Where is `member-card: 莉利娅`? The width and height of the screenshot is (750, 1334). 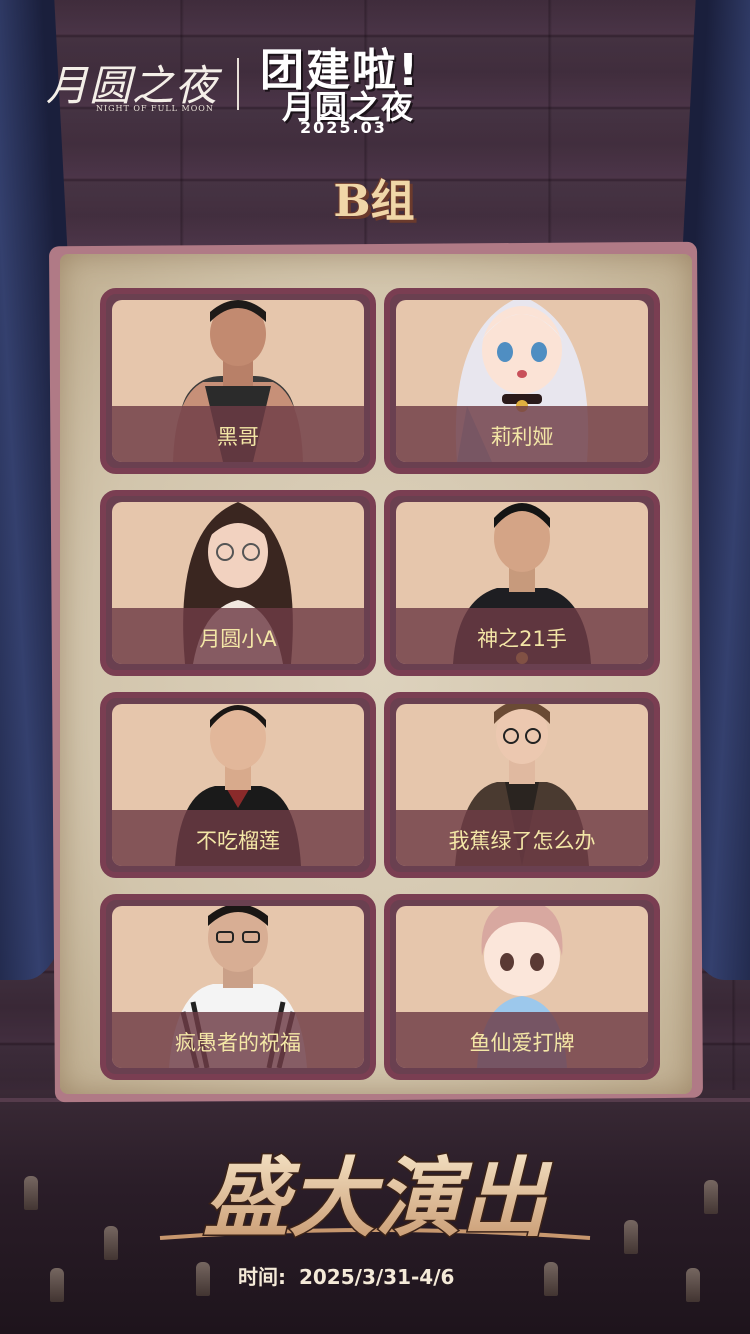
member-card: 莉利娅 is located at coordinates (522, 381).